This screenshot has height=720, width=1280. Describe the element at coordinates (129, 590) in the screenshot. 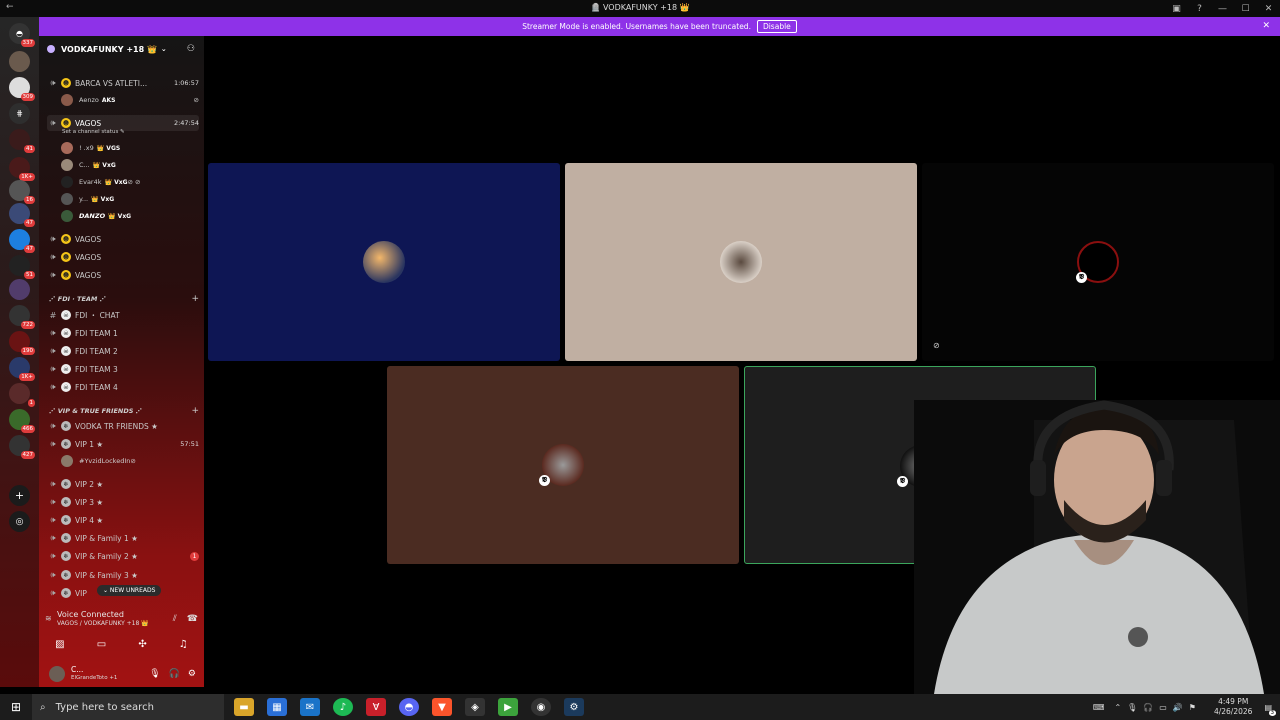

I see `new-unreads-button: ⌄ NEW UNREADS` at that location.